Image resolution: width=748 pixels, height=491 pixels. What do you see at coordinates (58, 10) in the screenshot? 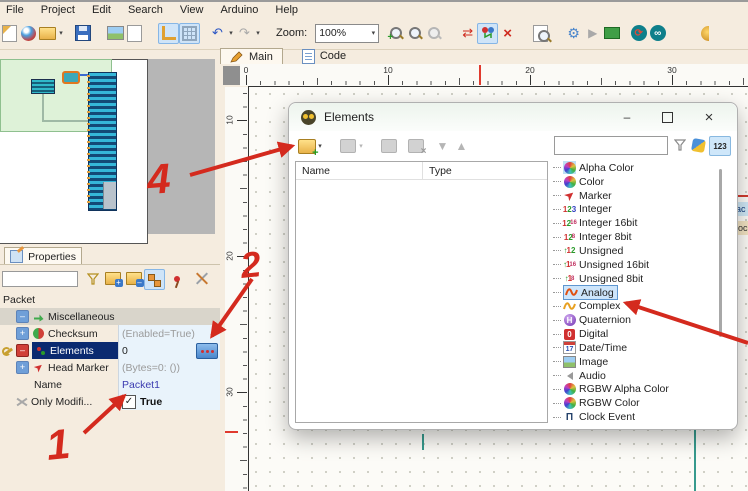
I see `menu-project: Project` at bounding box center [58, 10].